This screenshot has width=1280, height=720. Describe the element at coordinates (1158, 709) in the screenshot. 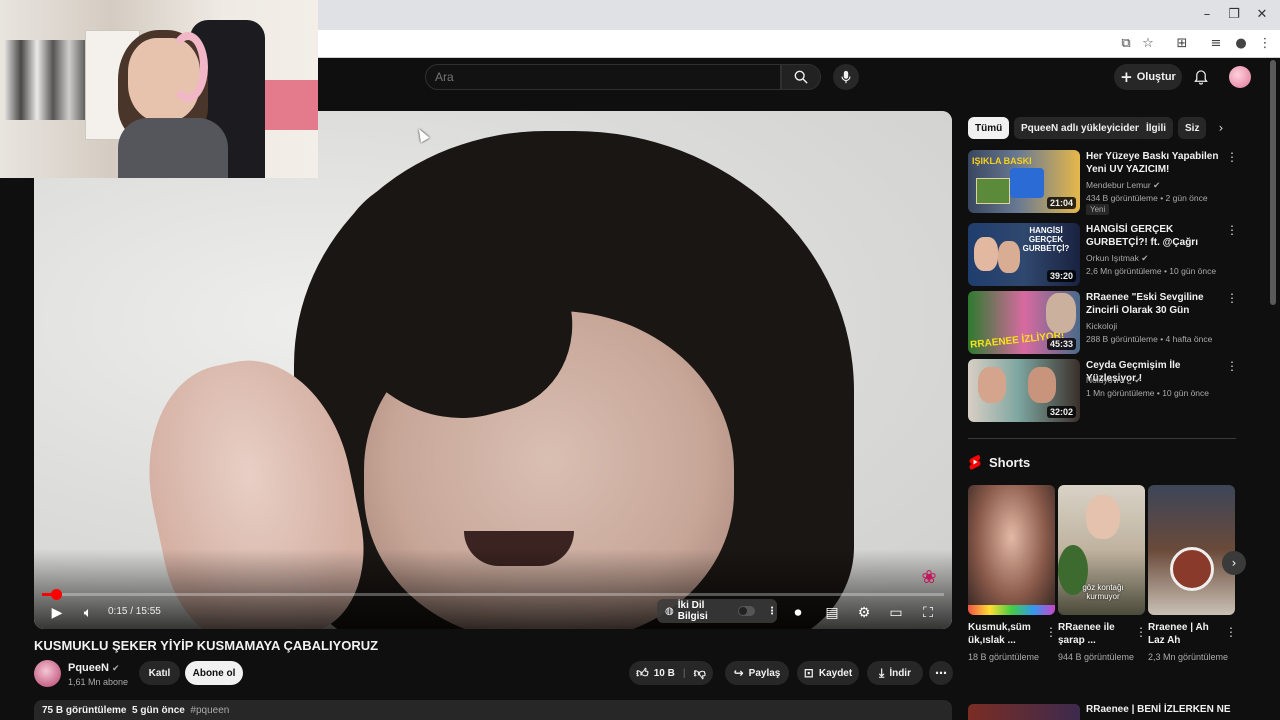

I see `video-title: RRaenee | BENİ İZLERKEN NE` at that location.